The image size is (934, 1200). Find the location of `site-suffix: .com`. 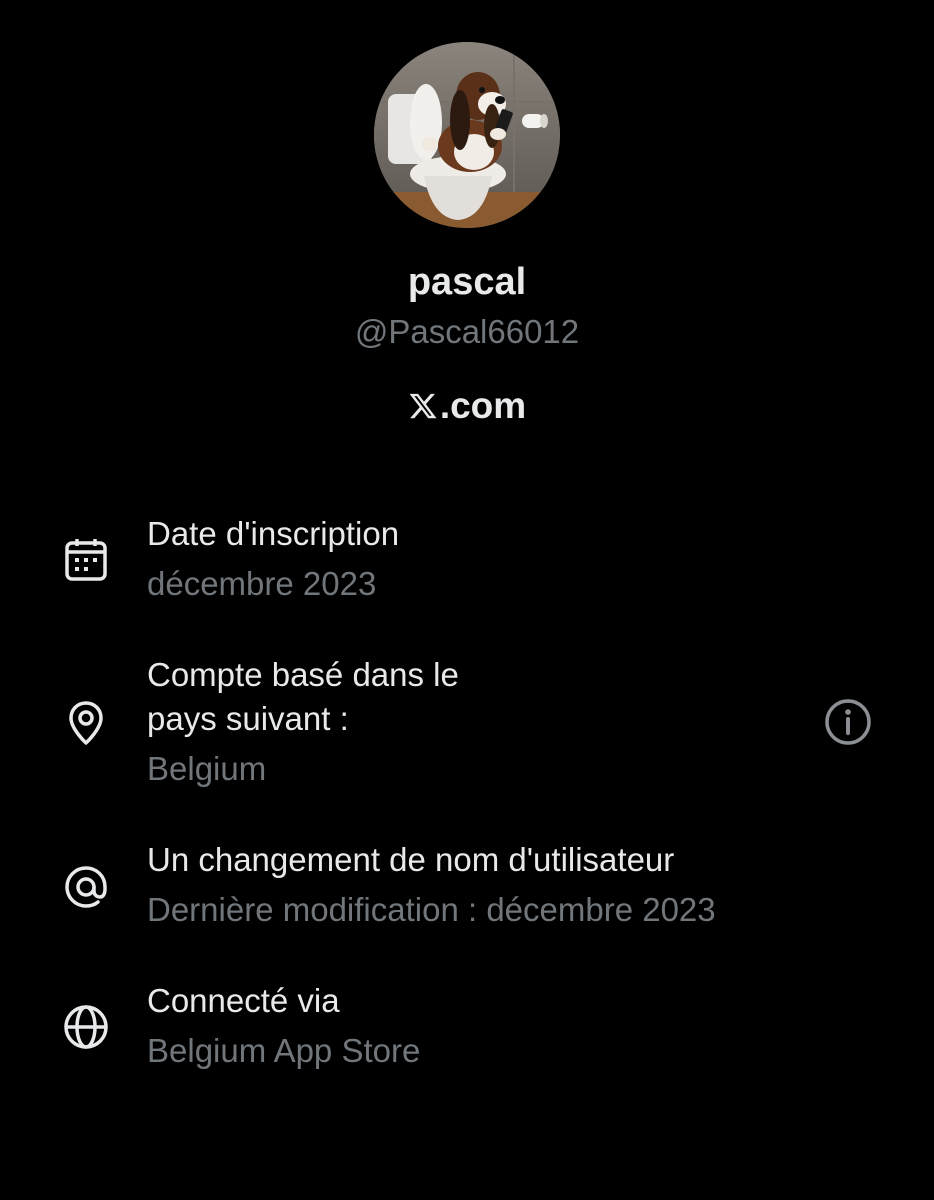

site-suffix: .com is located at coordinates (483, 405).